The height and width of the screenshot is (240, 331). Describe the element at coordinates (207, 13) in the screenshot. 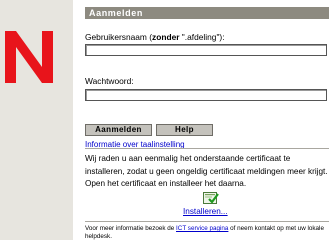

I see `login-header: Aanmelden` at that location.